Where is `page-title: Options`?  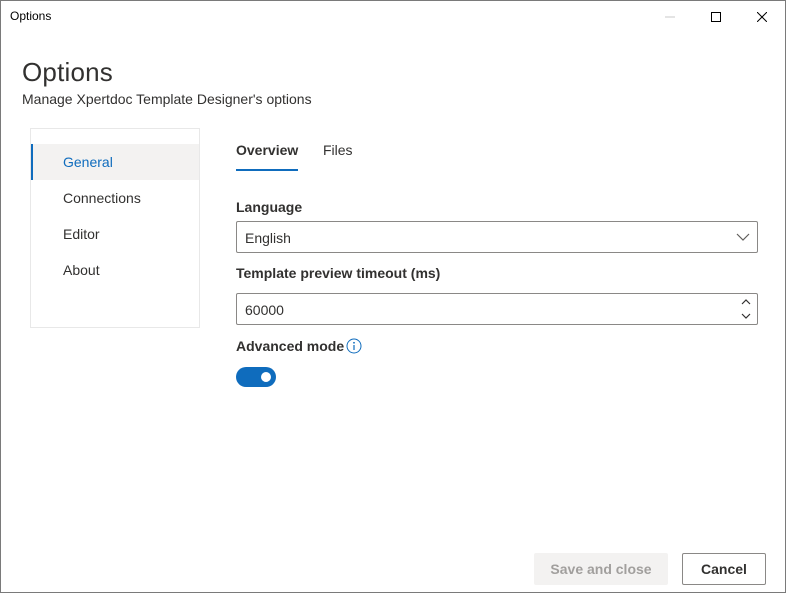
page-title: Options is located at coordinates (68, 72).